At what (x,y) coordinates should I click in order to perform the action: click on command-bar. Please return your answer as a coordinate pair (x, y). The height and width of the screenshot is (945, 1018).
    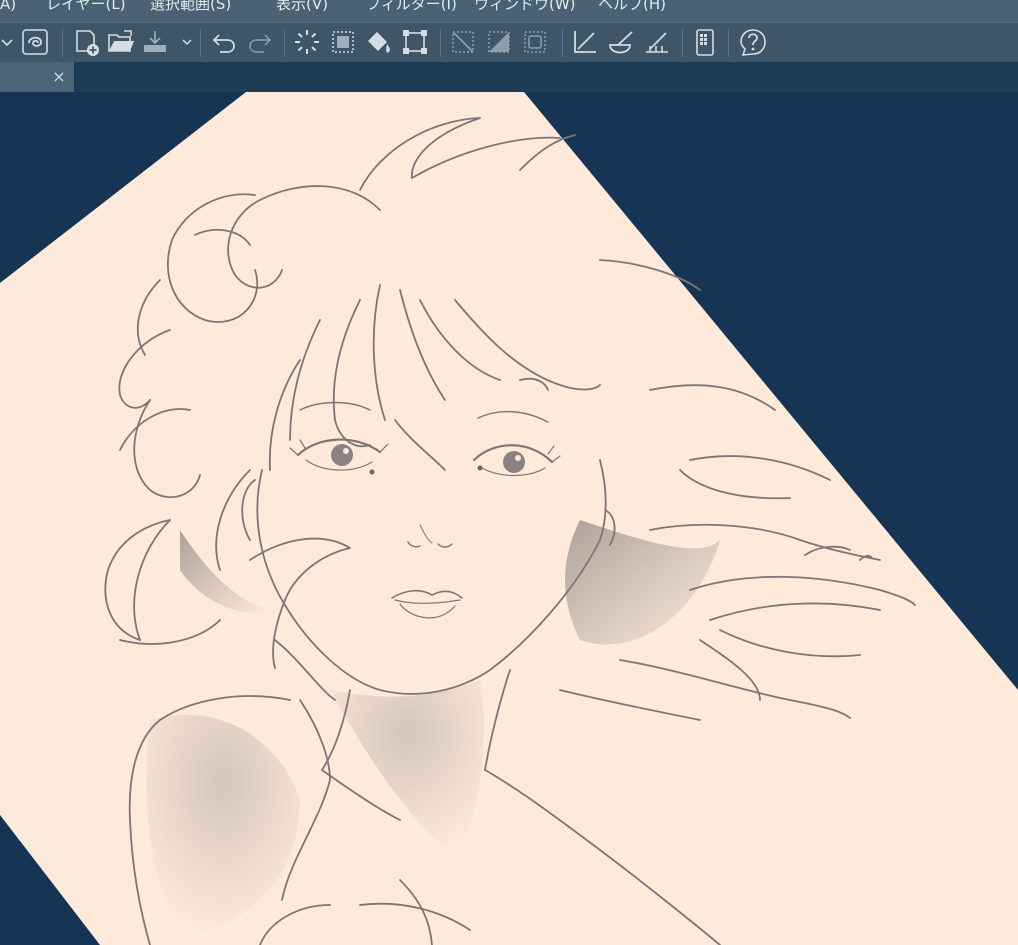
    Looking at the image, I should click on (509, 42).